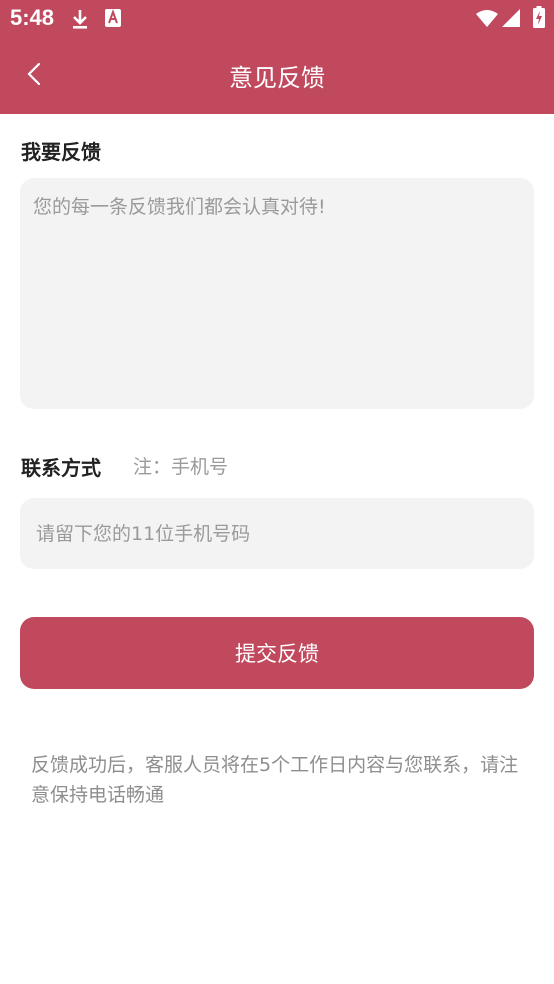  I want to click on feedback-label: 我要反馈, so click(61, 152).